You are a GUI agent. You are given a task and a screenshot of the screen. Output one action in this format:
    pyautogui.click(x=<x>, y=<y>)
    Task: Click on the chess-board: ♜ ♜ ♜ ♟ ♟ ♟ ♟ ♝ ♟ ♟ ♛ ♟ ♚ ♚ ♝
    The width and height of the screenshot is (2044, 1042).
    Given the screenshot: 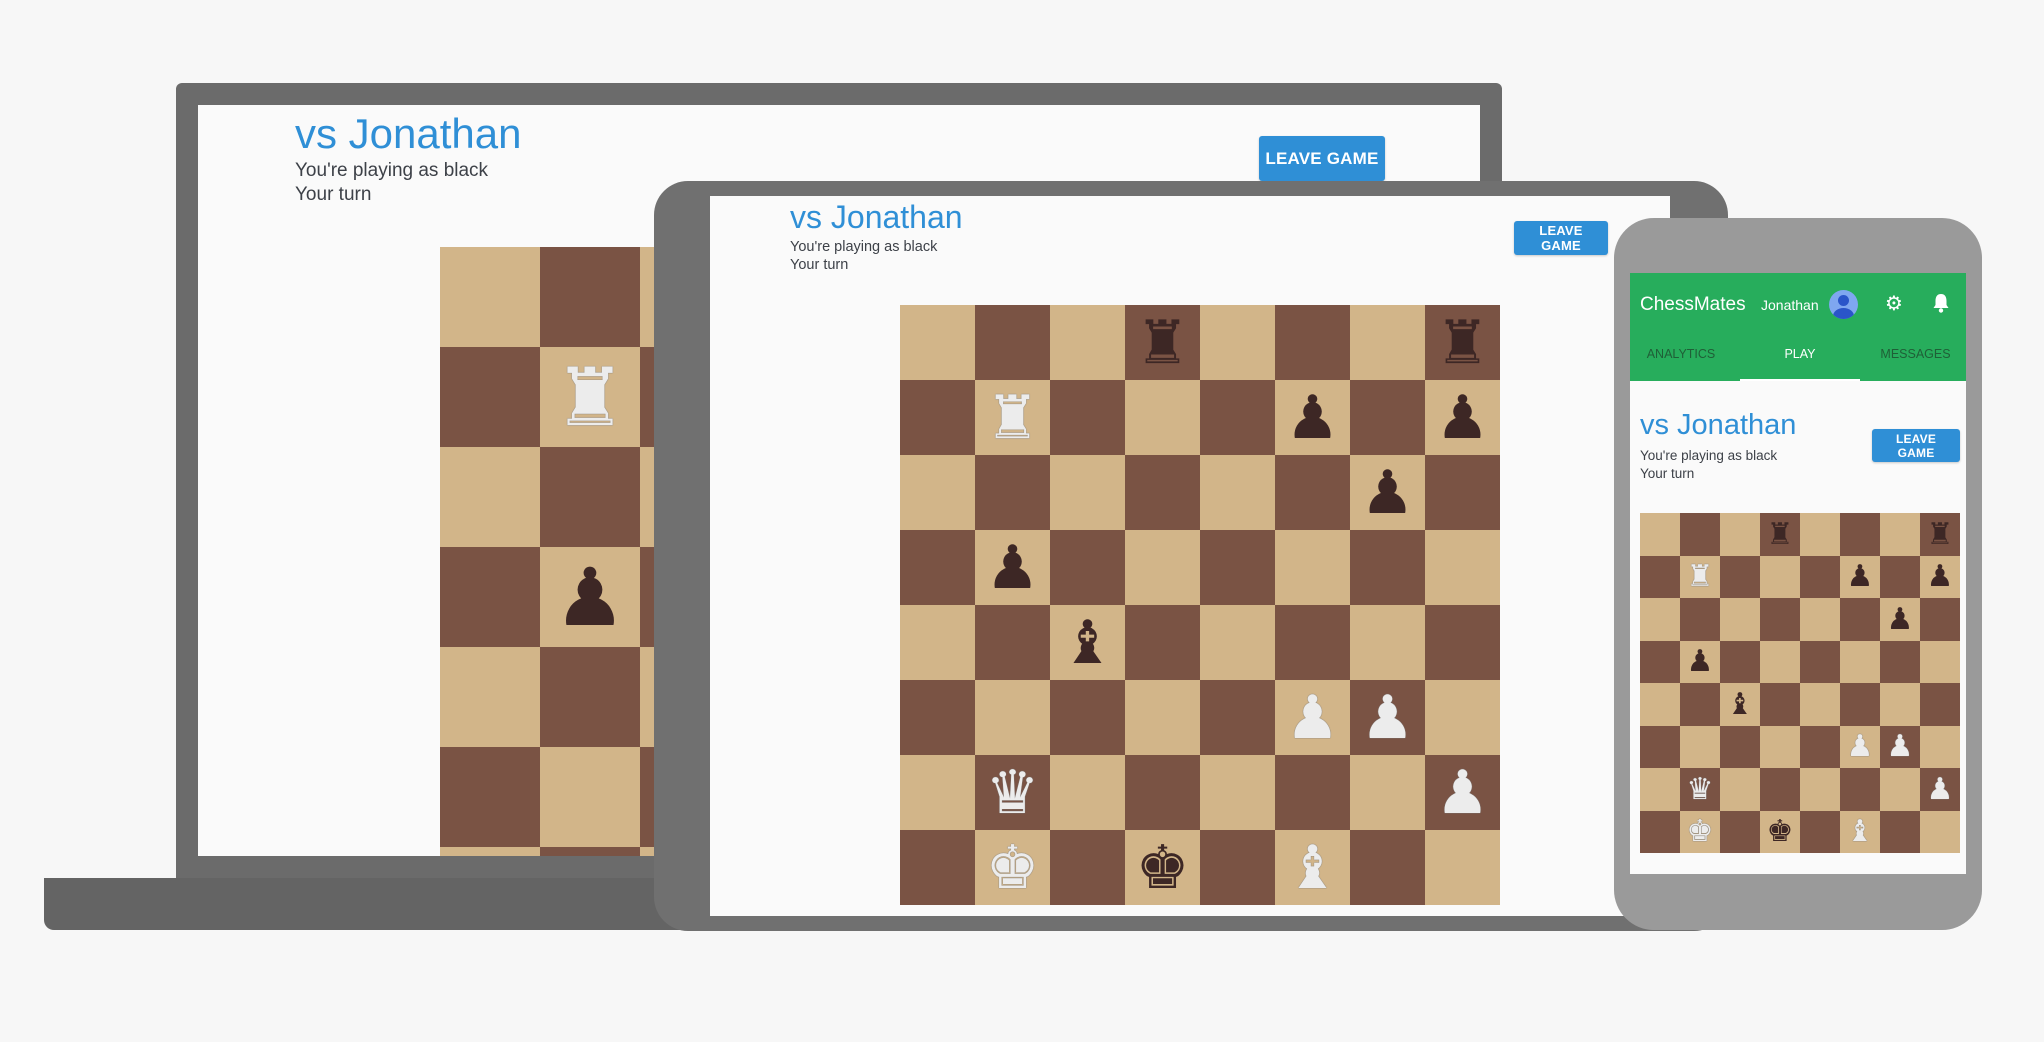 What is the action you would take?
    pyautogui.click(x=1800, y=683)
    